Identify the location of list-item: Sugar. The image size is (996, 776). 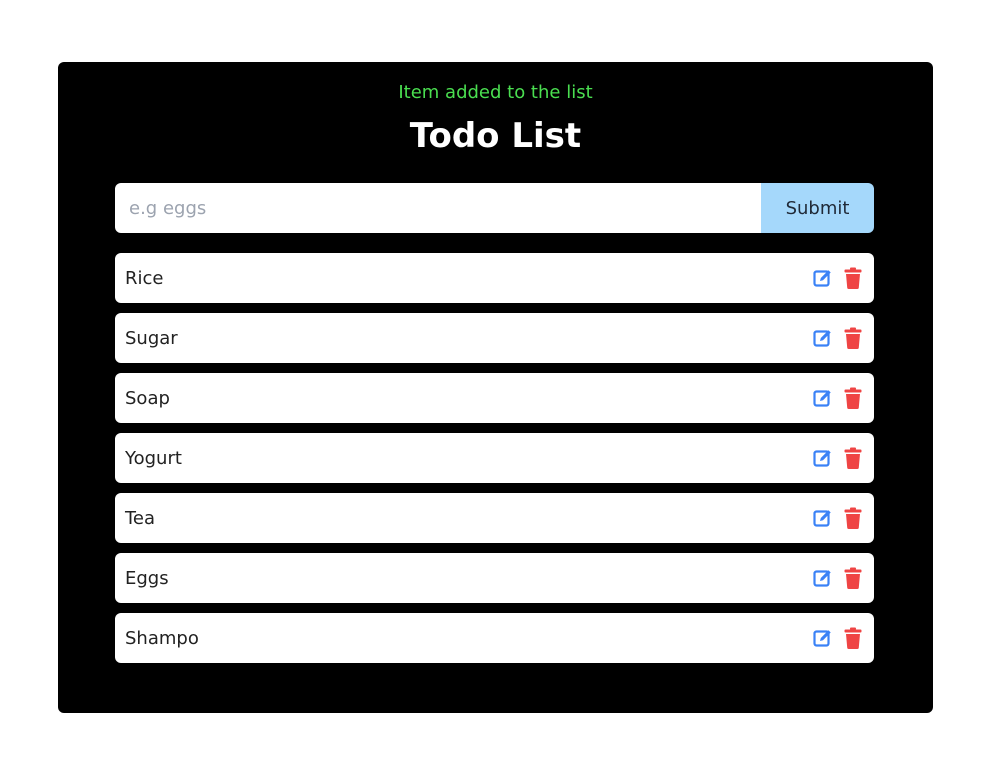
(494, 338).